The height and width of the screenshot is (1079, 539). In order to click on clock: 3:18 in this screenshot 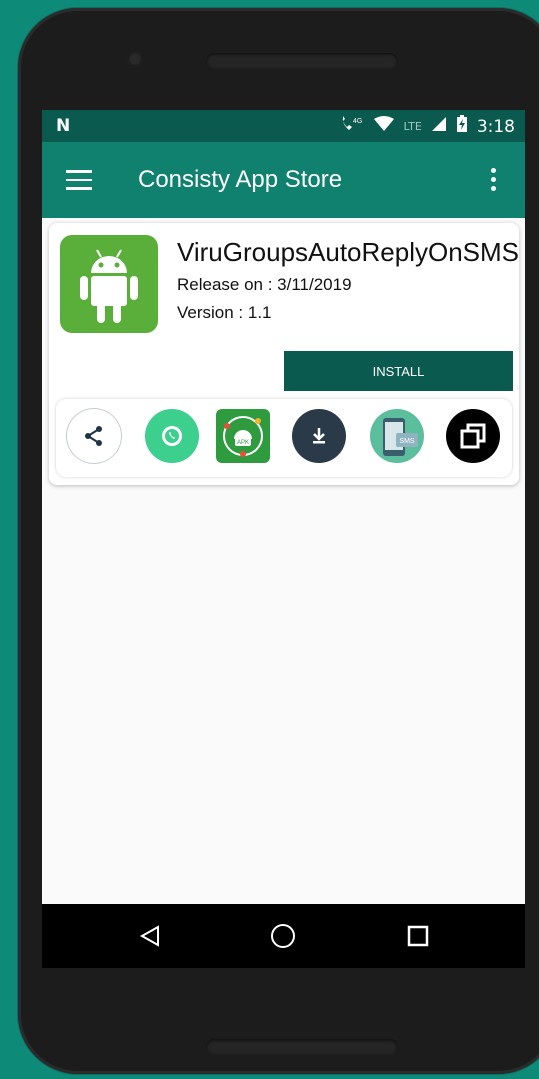, I will do `click(495, 126)`.